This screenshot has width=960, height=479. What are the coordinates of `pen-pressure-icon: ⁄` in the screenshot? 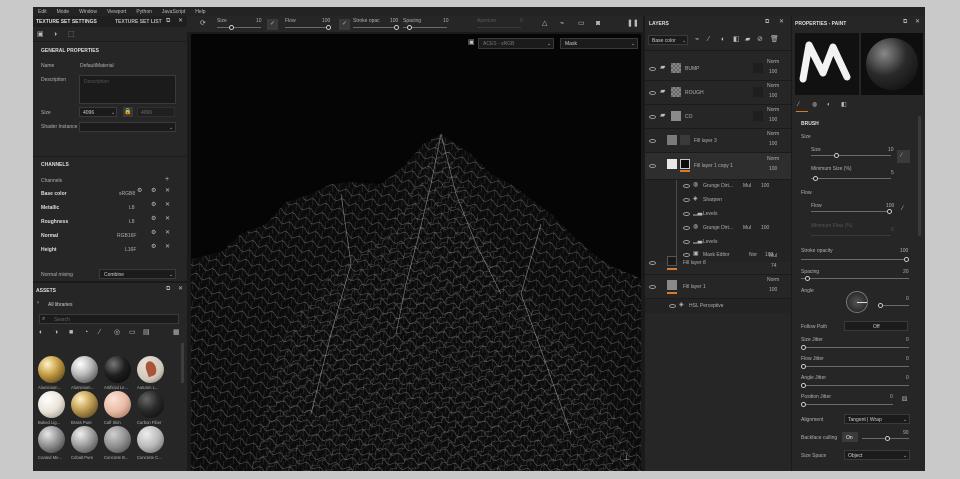 It's located at (902, 209).